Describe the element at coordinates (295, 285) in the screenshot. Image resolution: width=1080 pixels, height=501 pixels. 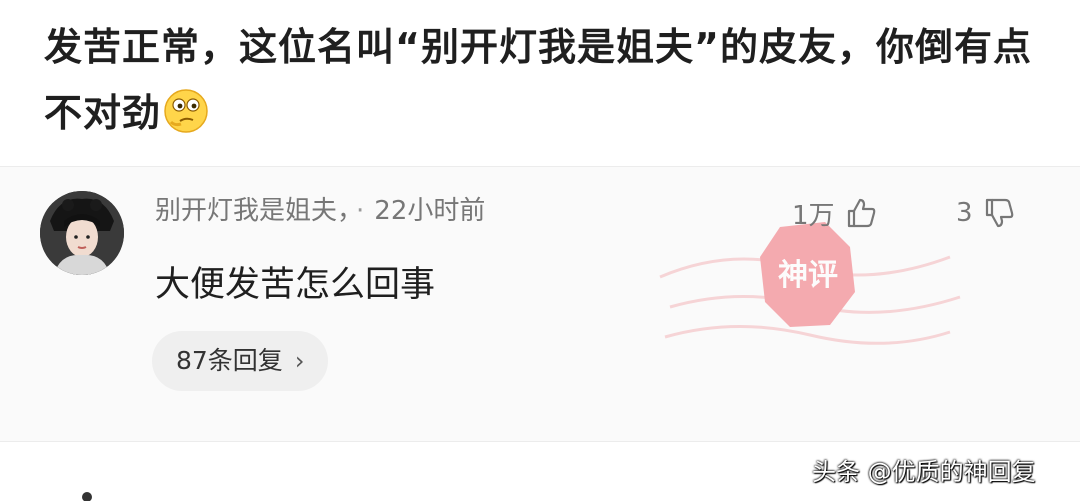
I see `comment-text: 大便发苦怎么回事` at that location.